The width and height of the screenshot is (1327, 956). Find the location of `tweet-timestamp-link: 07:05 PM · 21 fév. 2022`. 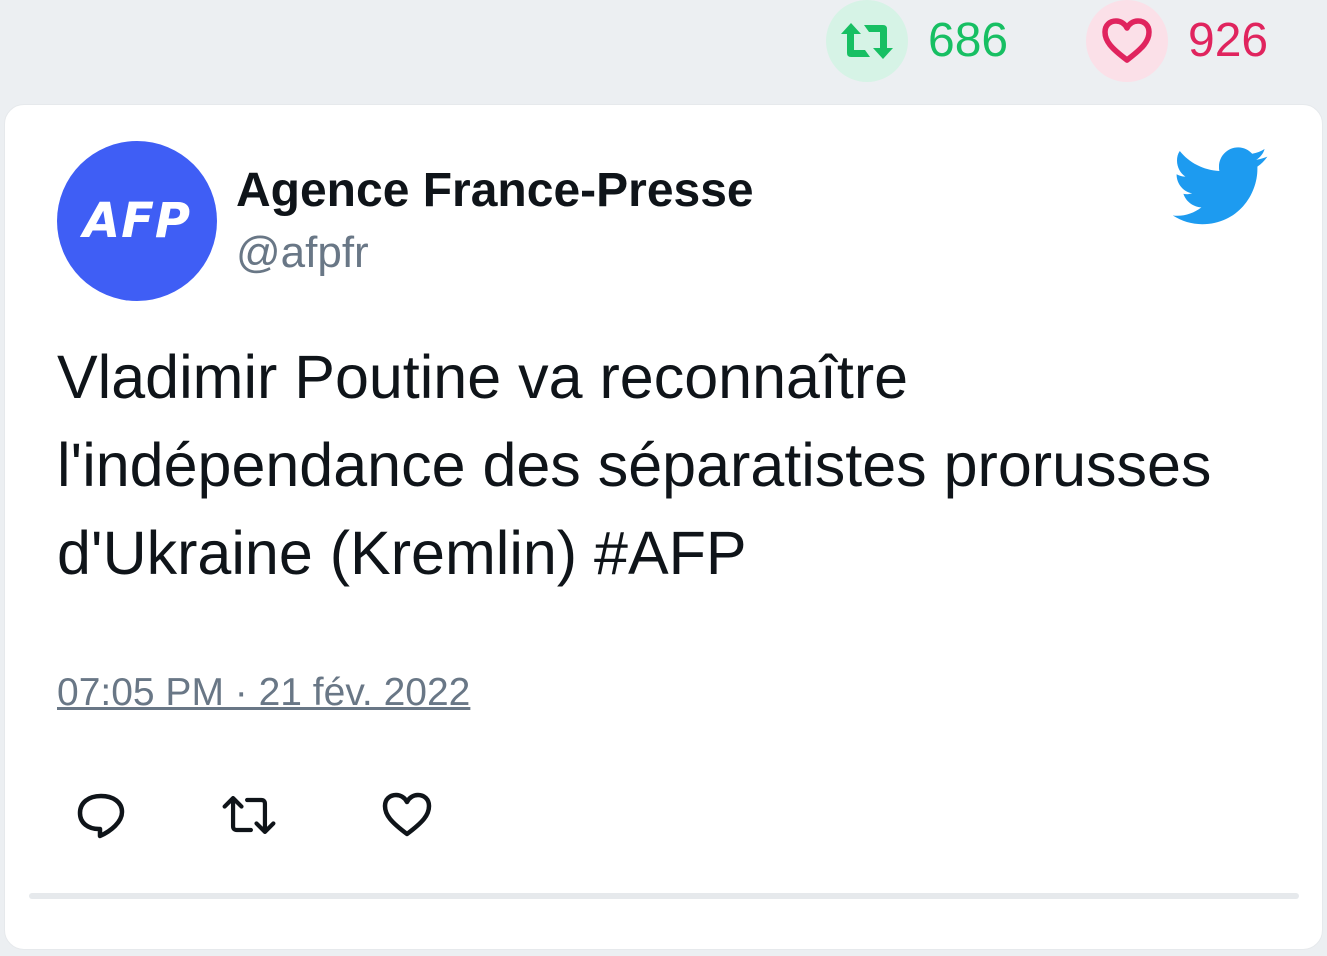

tweet-timestamp-link: 07:05 PM · 21 fév. 2022 is located at coordinates (263, 692).